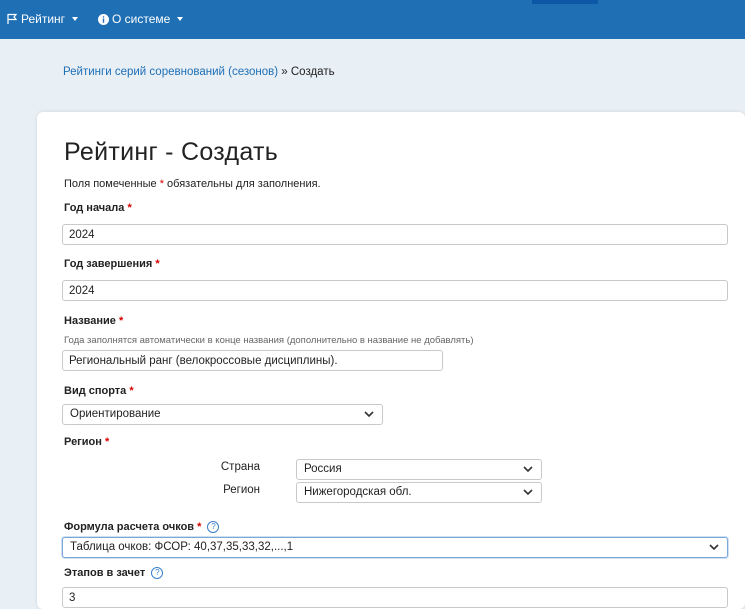 The image size is (745, 609). What do you see at coordinates (358, 492) in the screenshot?
I see `region-select-value: Нижегородская обл.` at bounding box center [358, 492].